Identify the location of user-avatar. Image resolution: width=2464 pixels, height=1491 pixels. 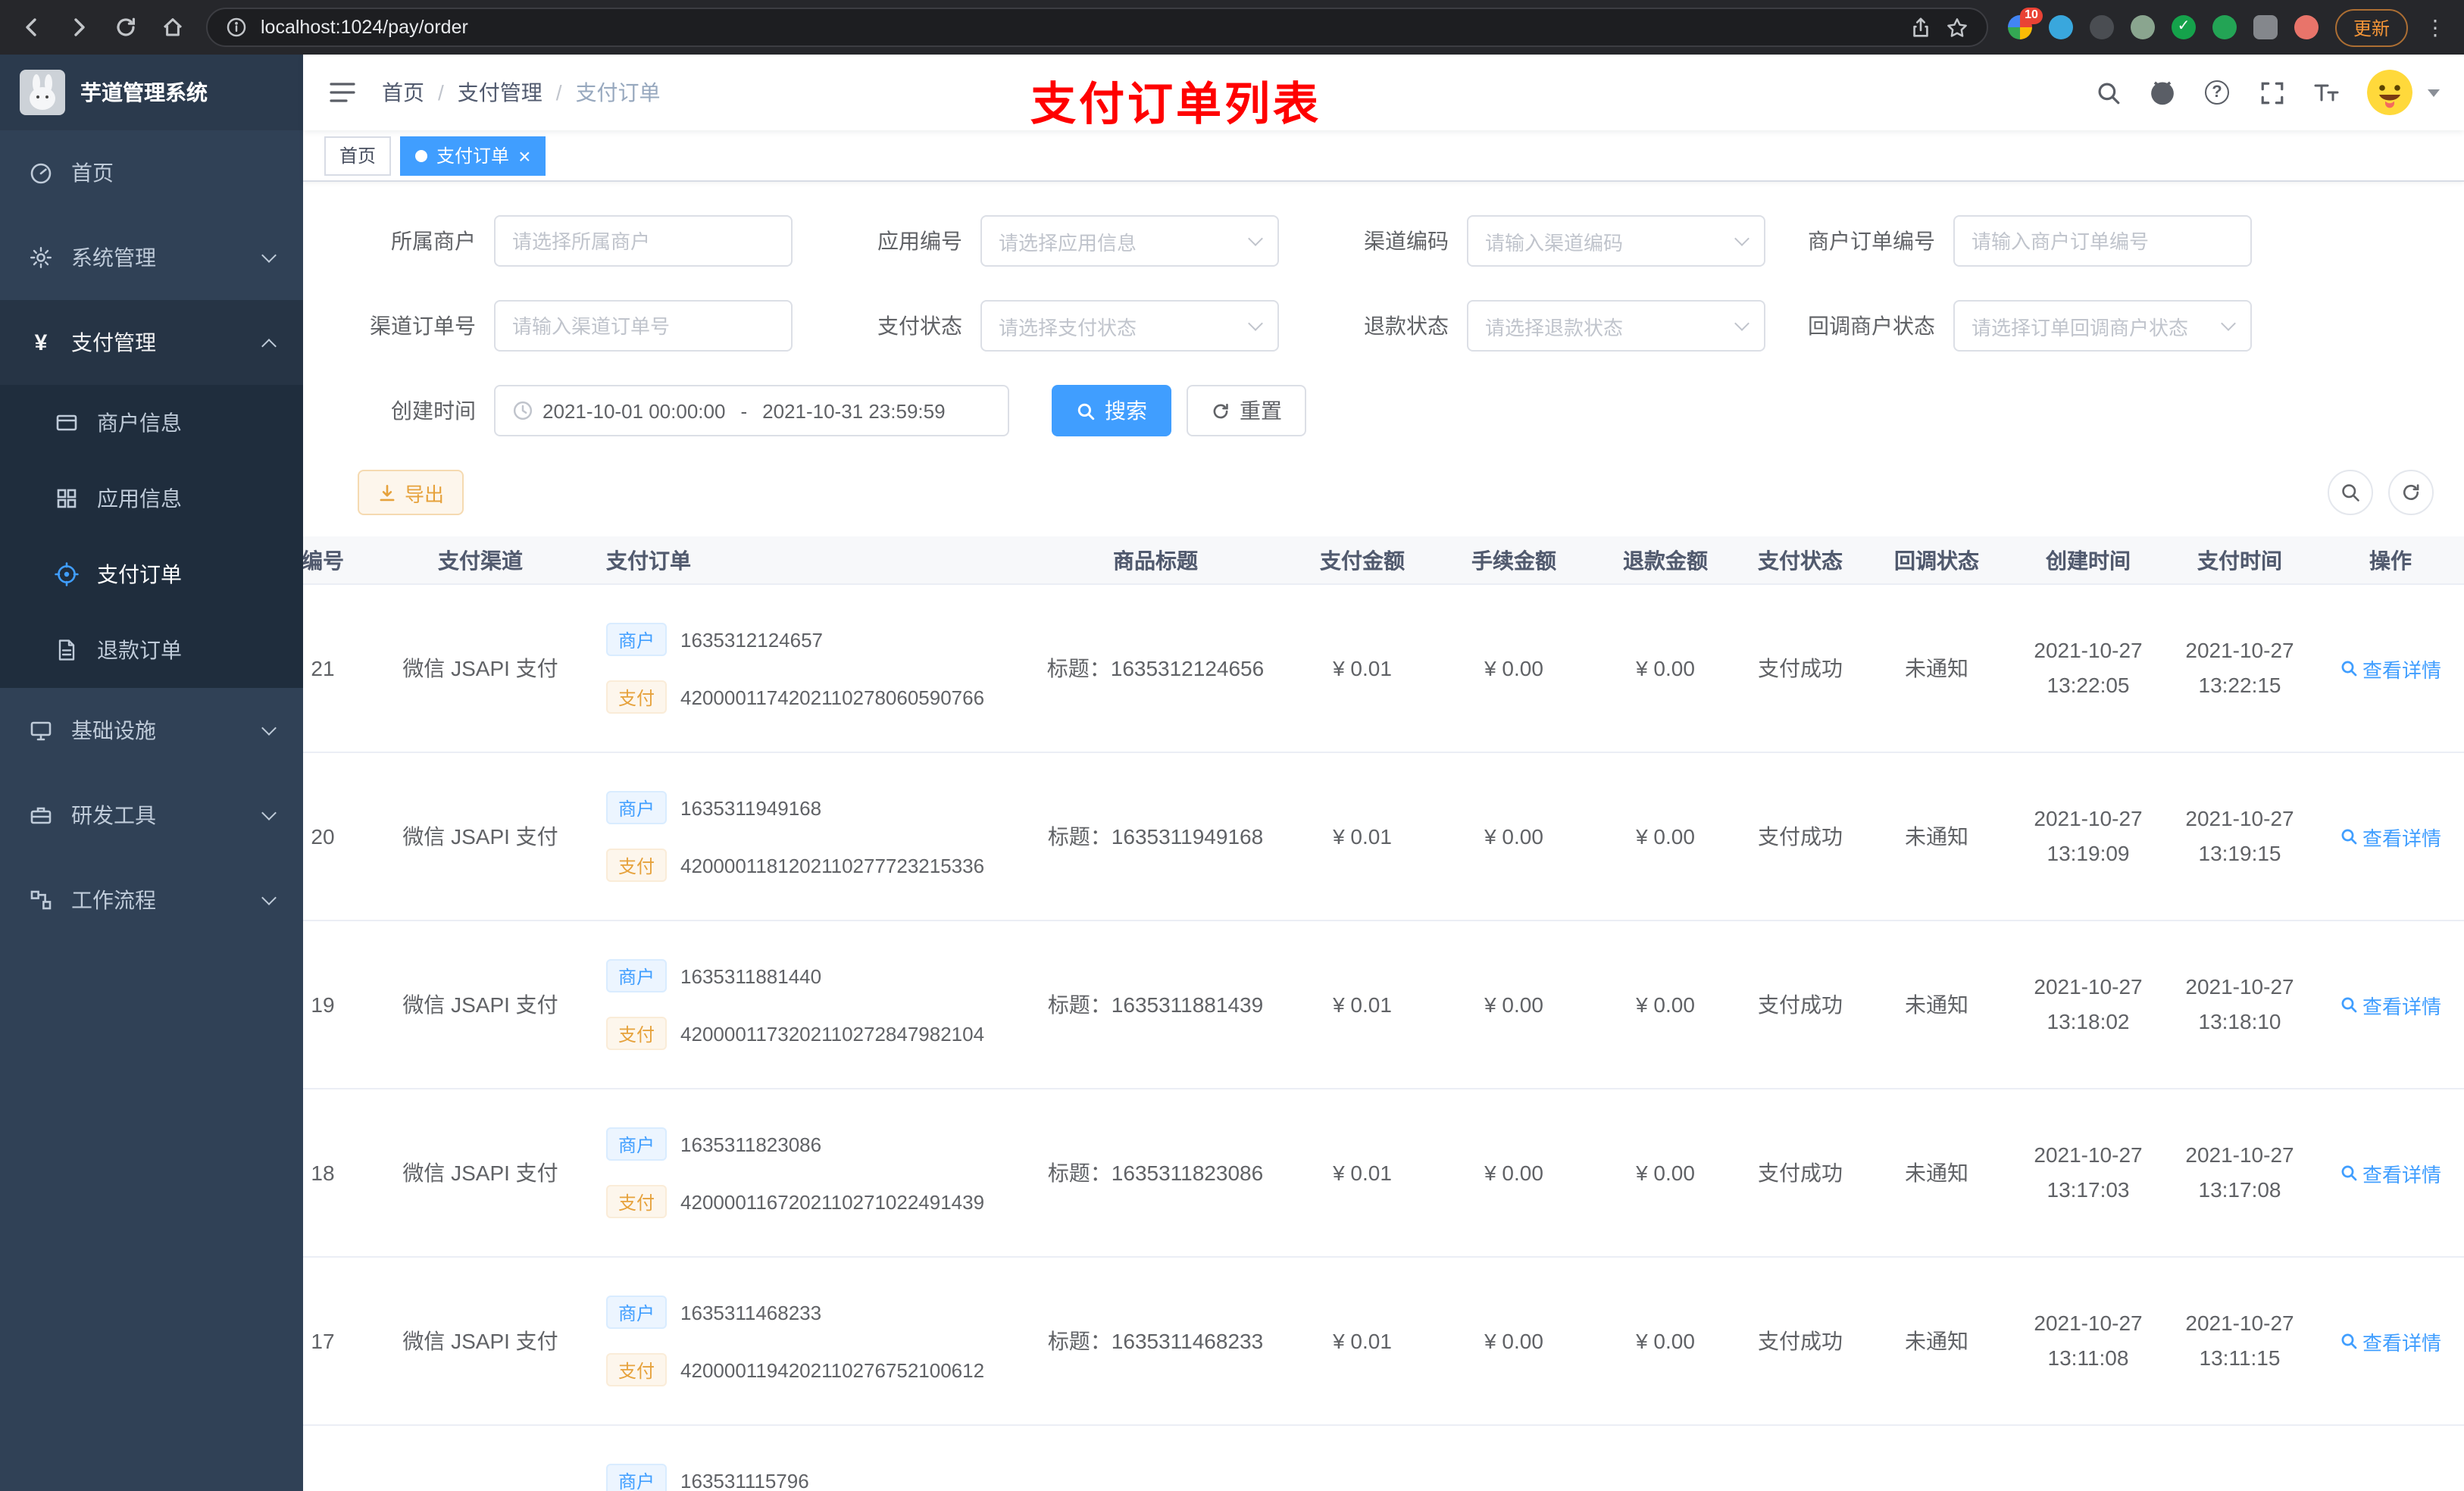
(2389, 92).